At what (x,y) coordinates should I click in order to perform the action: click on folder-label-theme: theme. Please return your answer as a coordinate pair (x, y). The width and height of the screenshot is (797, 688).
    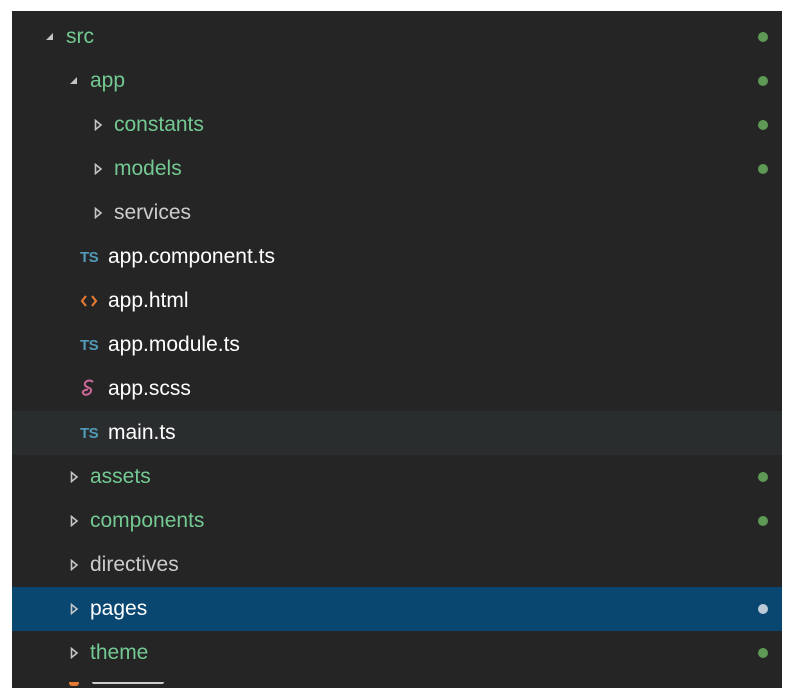
    Looking at the image, I should click on (119, 652).